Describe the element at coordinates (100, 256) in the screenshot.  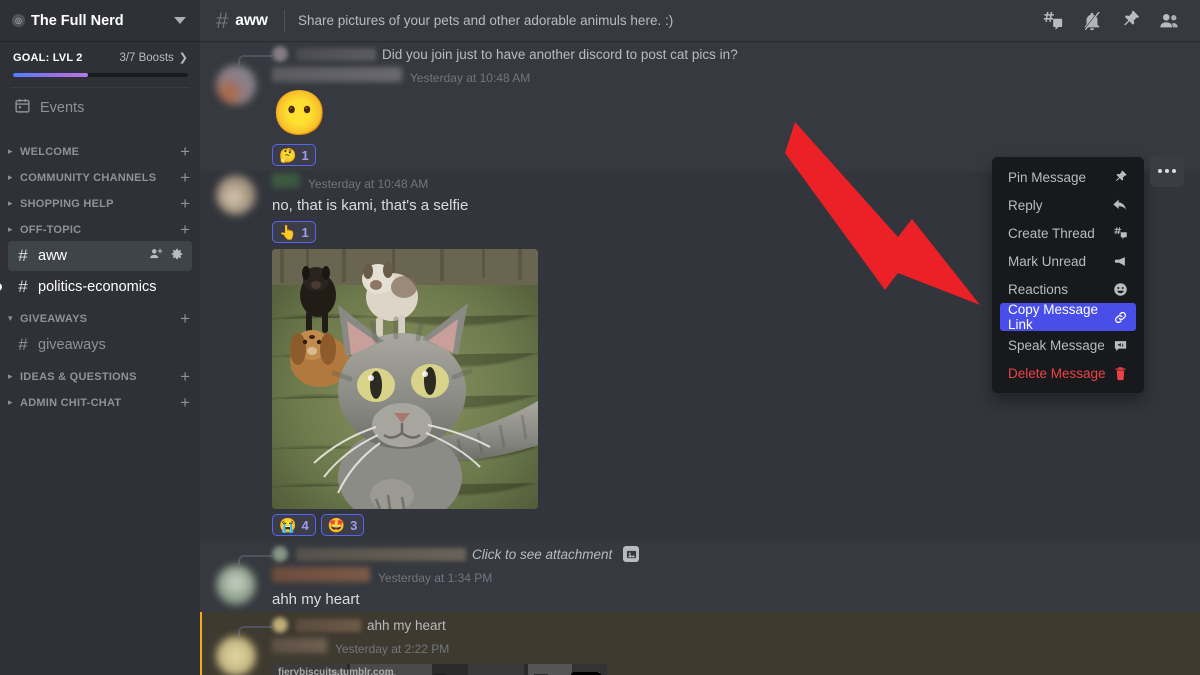
I see `sidebar-channel-aww: # aww` at that location.